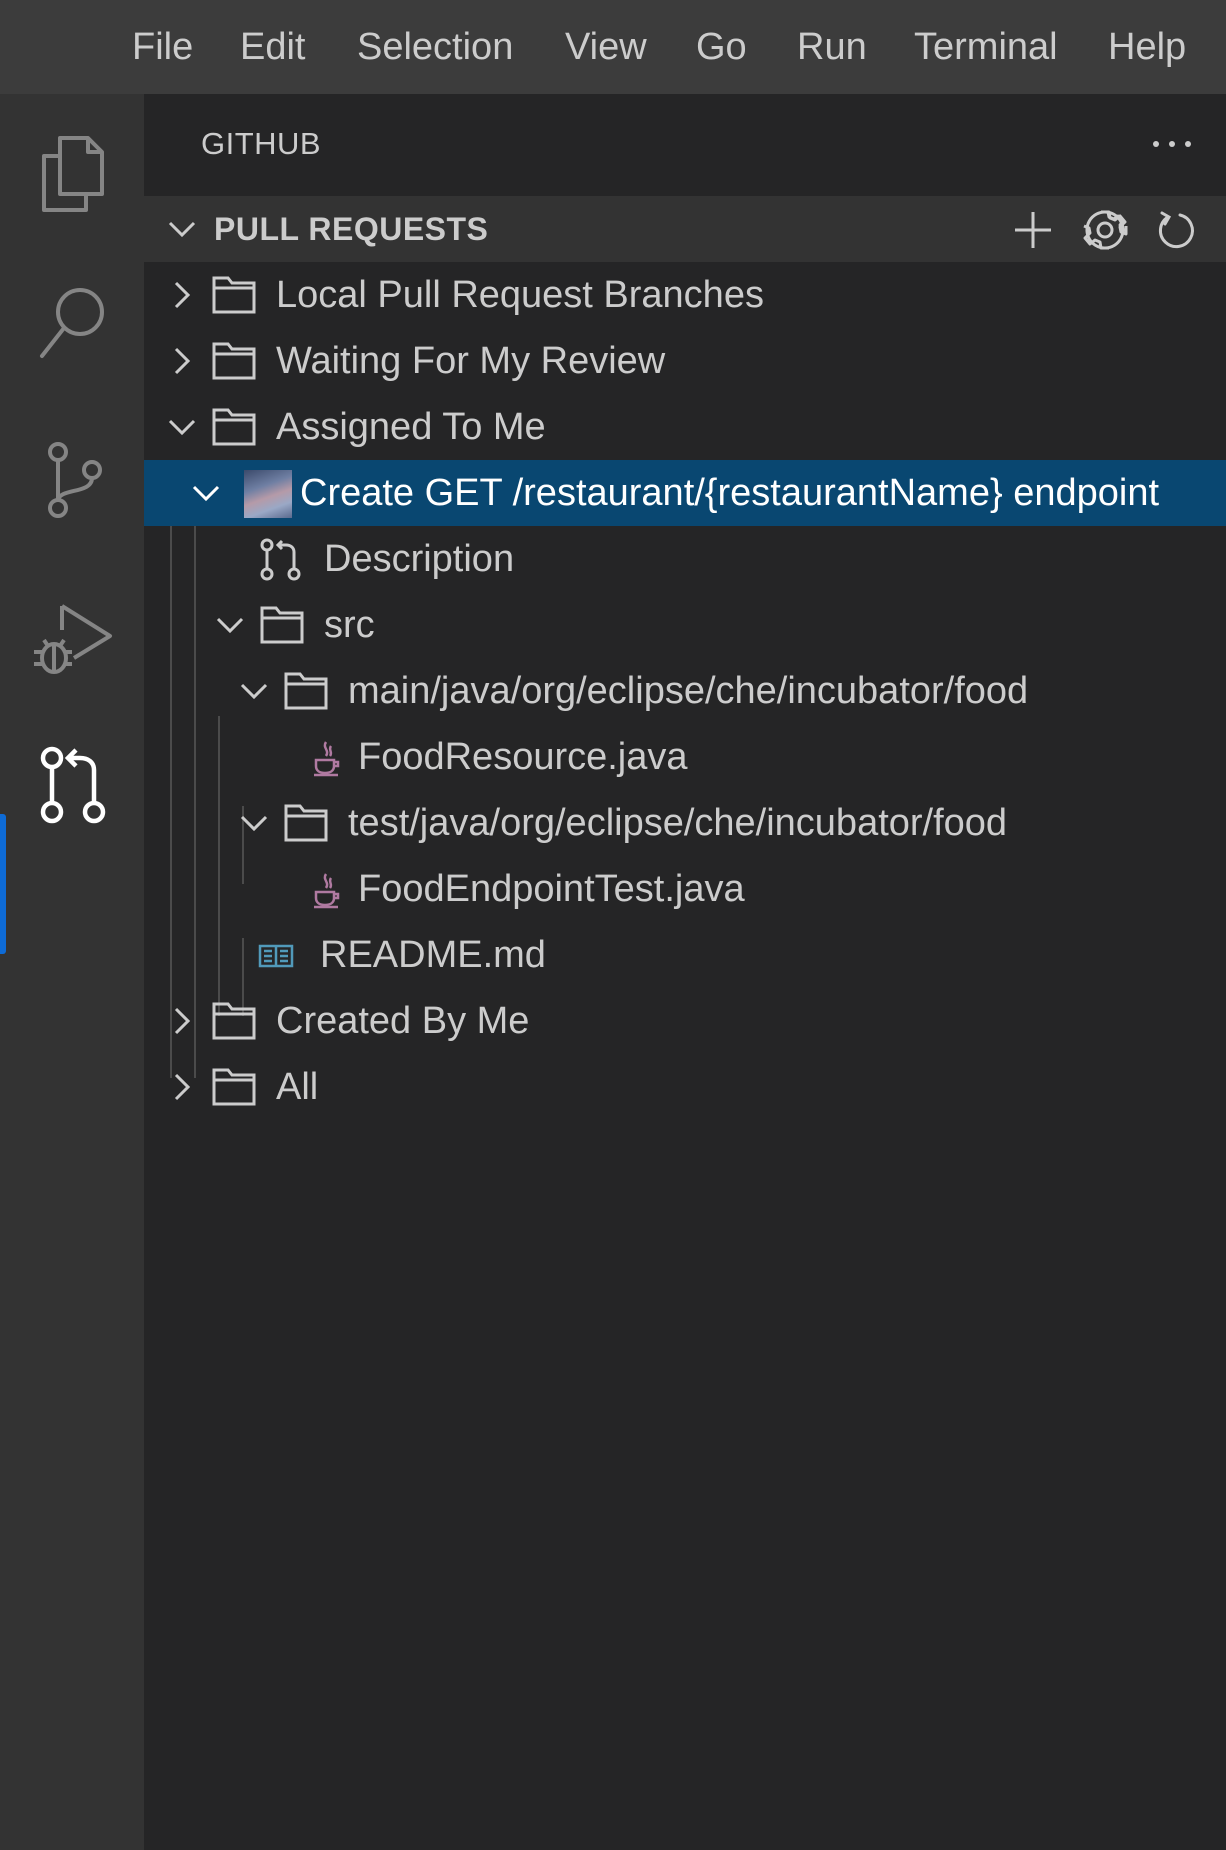  I want to click on tree-item-food-resource: FoodResource.java, so click(685, 757).